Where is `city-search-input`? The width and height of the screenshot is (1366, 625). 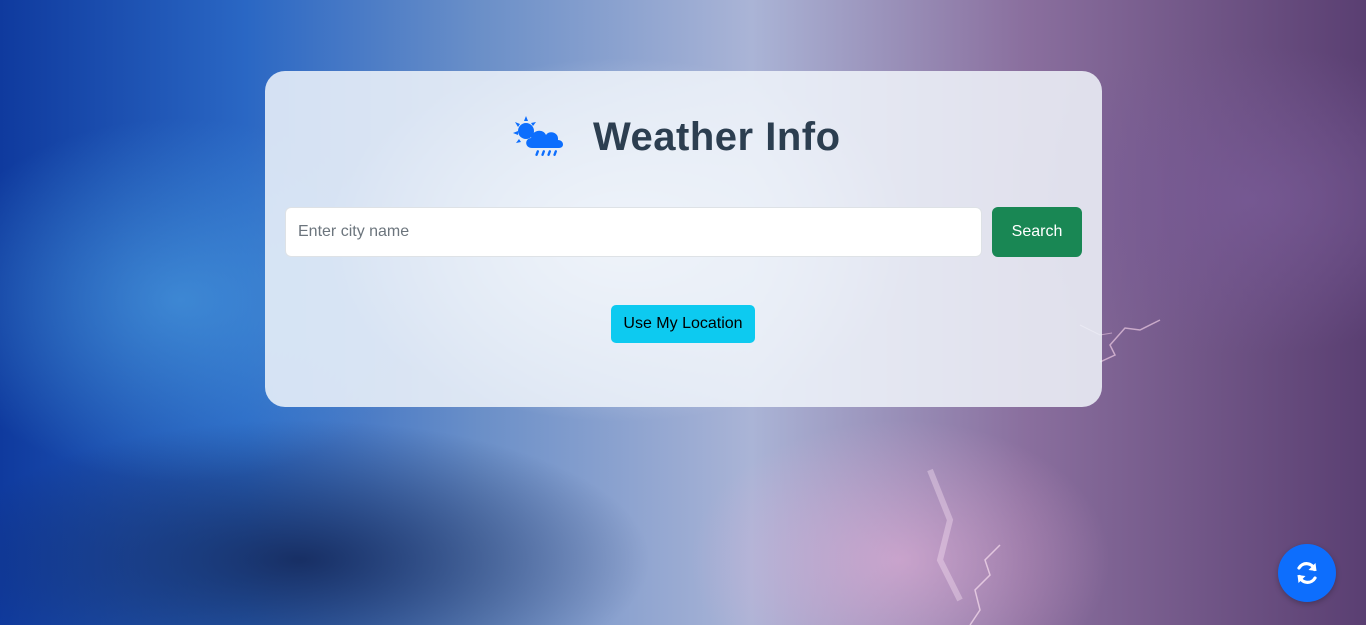
city-search-input is located at coordinates (633, 232).